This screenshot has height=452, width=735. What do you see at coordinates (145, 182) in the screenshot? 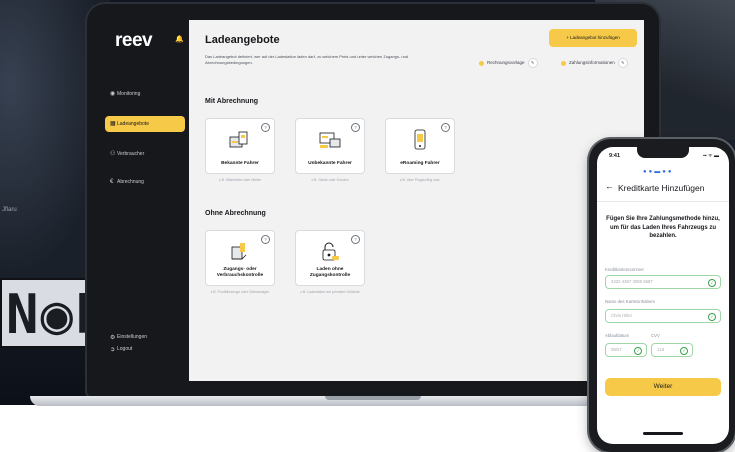
I see `sidebar-item-abrechnung: € Abrechnung` at bounding box center [145, 182].